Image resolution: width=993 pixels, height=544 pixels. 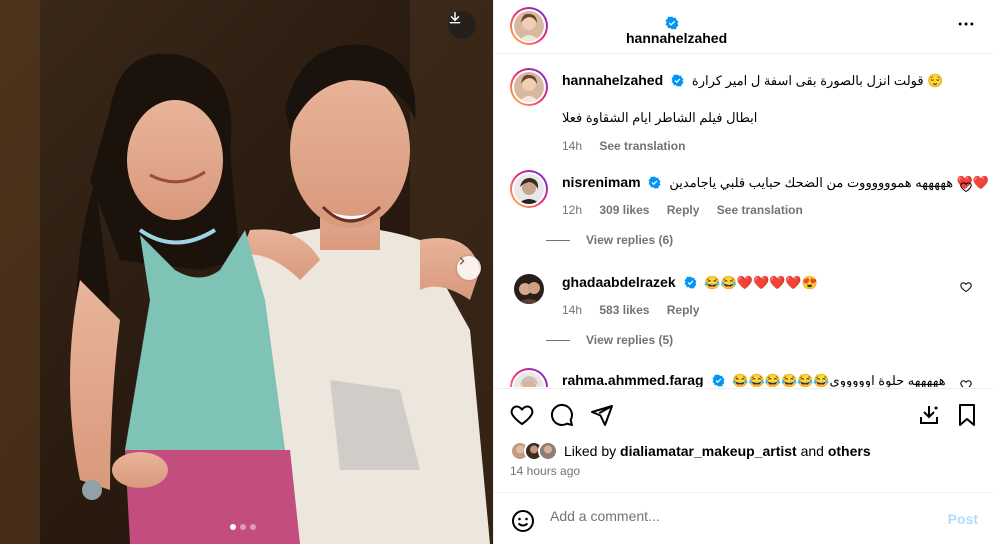 I want to click on liked-by-others-link: others, so click(x=849, y=451).